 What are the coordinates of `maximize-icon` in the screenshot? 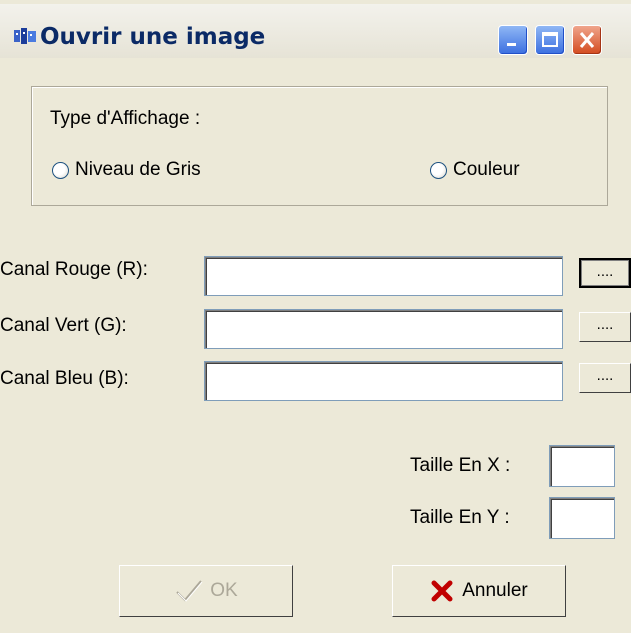 It's located at (550, 39).